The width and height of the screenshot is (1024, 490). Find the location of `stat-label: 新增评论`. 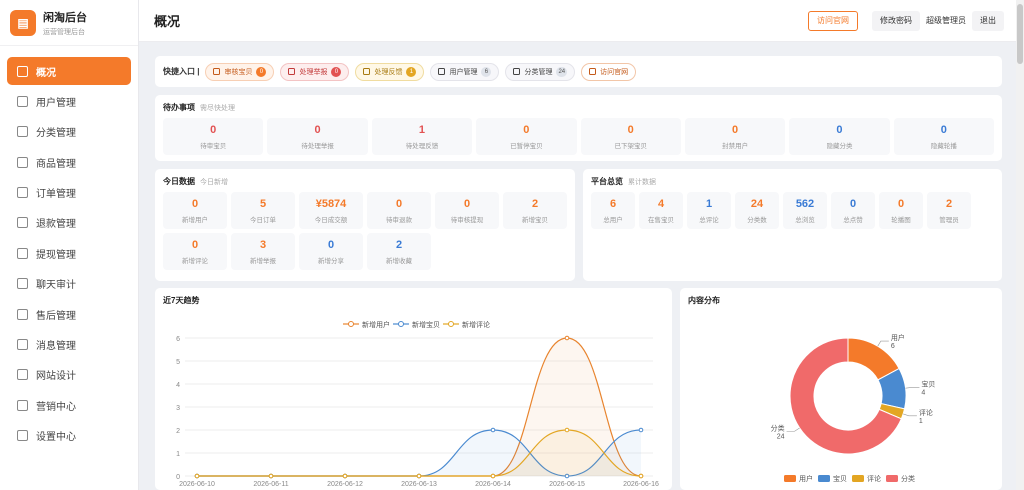

stat-label: 新增评论 is located at coordinates (195, 261).